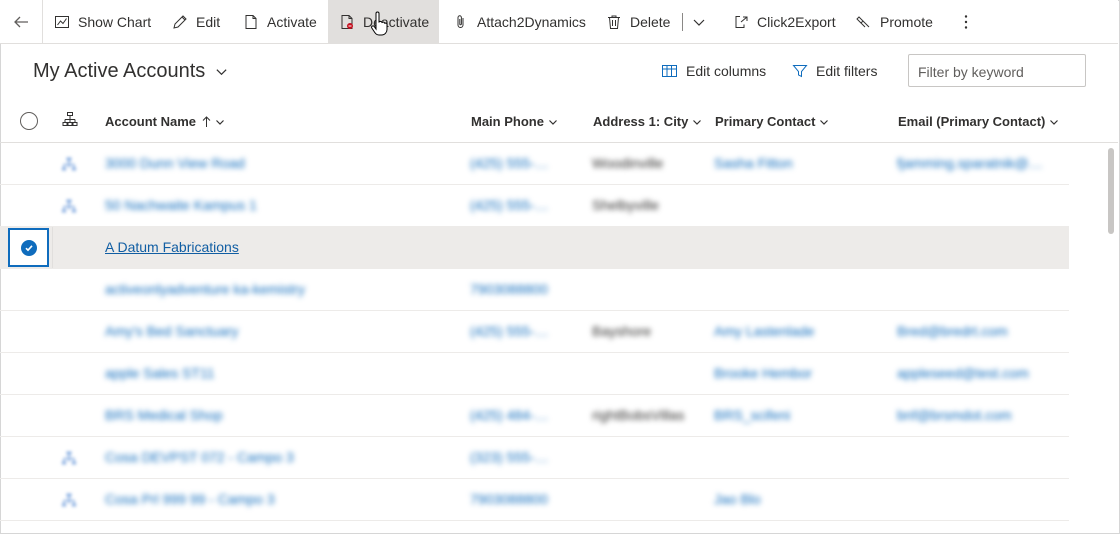 Image resolution: width=1120 pixels, height=534 pixels. I want to click on city-header-label: Address 1: City, so click(641, 121).